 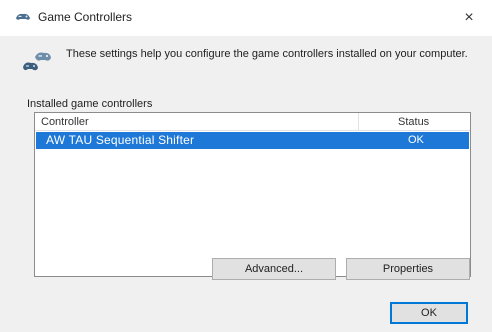 What do you see at coordinates (85, 17) in the screenshot?
I see `window-title: Game Controllers` at bounding box center [85, 17].